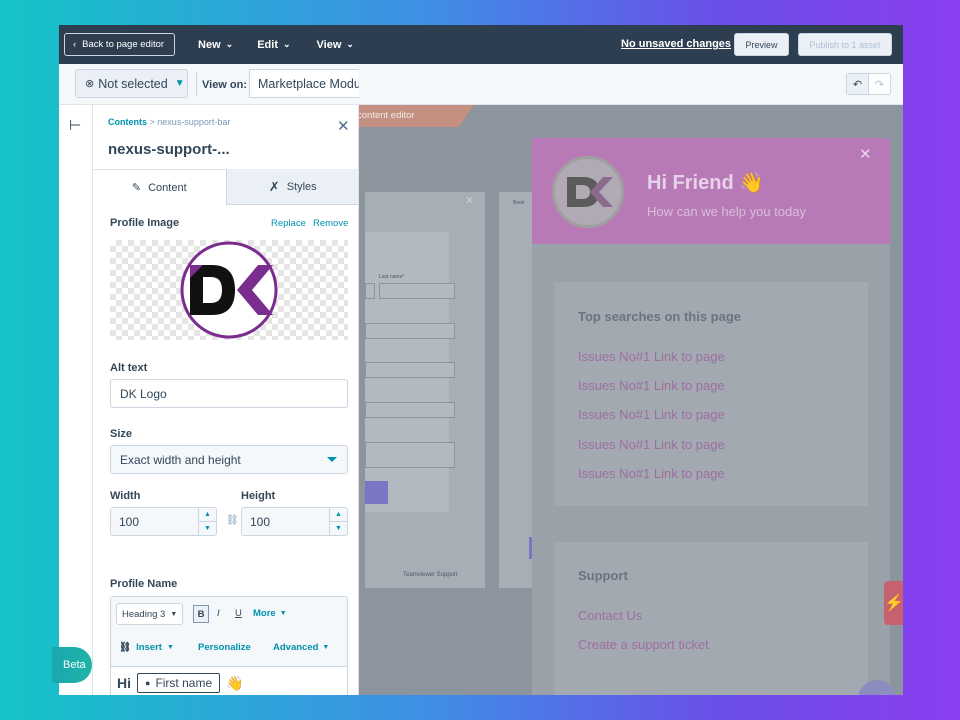  I want to click on rte-content: Hi ● First name 👋, so click(229, 681).